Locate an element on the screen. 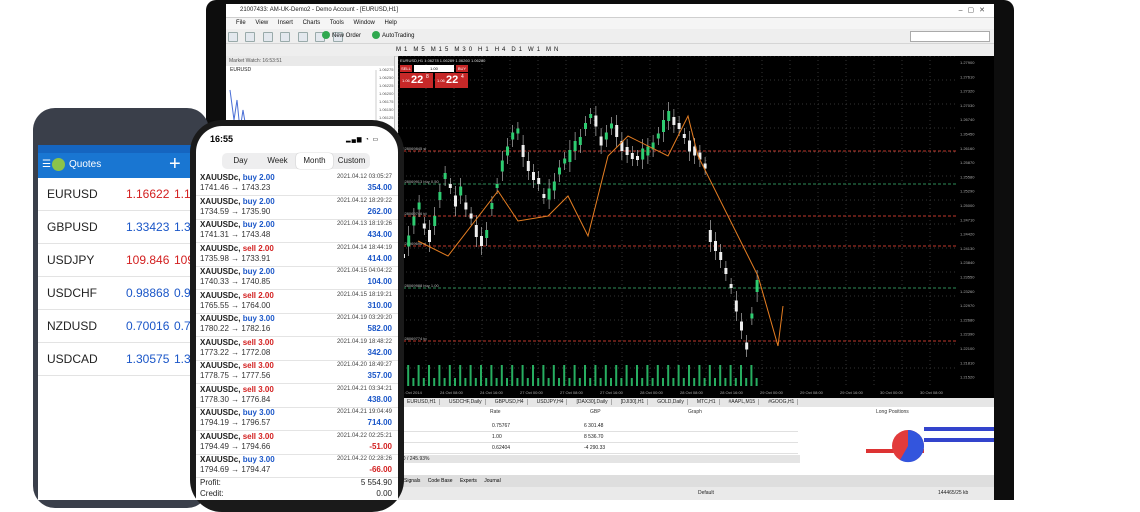  chart-tab: EURUSD,H1 is located at coordinates (422, 402).